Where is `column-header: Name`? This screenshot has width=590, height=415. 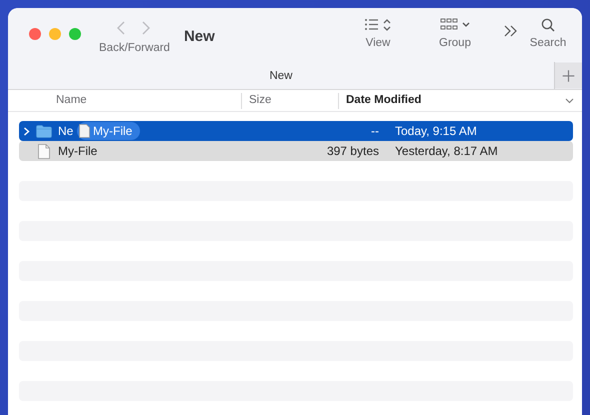 column-header: Name is located at coordinates (71, 101).